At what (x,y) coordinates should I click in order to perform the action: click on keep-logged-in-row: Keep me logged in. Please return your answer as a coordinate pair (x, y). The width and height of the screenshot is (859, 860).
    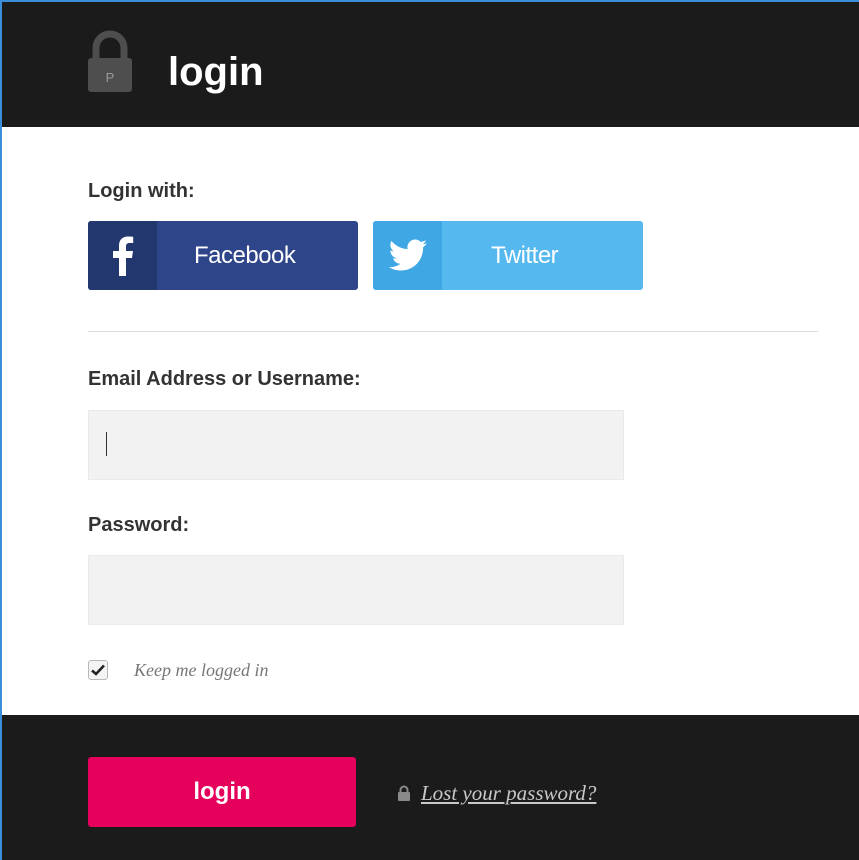
    Looking at the image, I should click on (178, 670).